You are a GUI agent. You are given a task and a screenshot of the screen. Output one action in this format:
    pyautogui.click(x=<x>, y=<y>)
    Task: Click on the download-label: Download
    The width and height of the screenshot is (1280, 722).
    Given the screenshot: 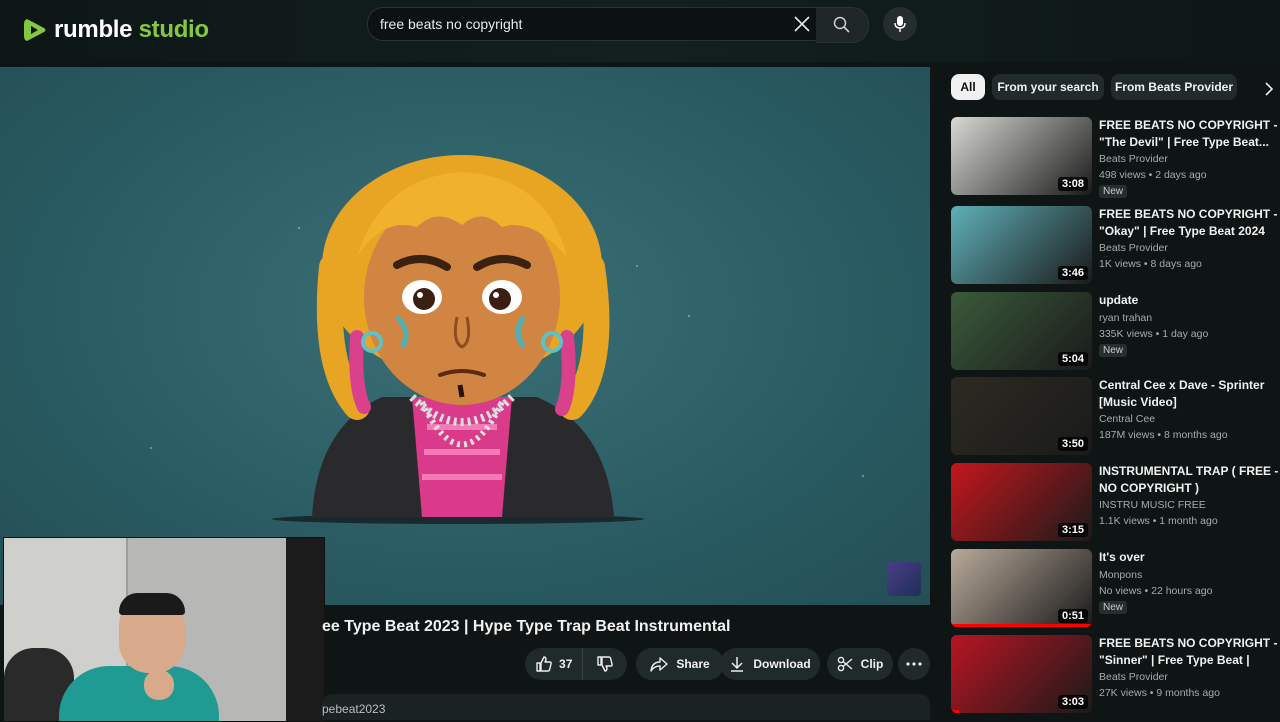 What is the action you would take?
    pyautogui.click(x=782, y=664)
    